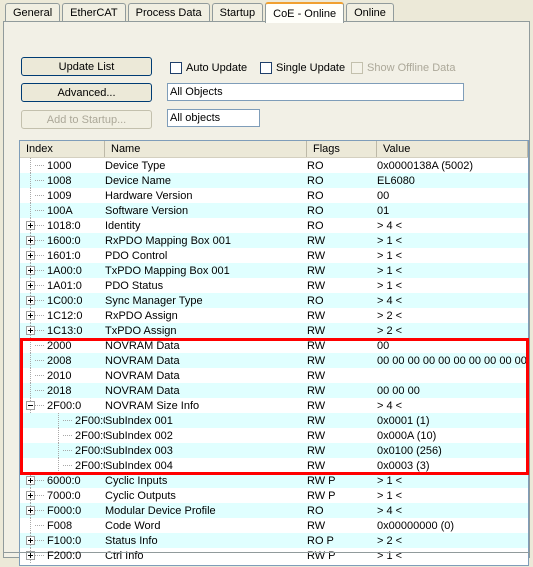  I want to click on table-row: F200:0 Ctrl Info RW P > 1 <, so click(274, 555).